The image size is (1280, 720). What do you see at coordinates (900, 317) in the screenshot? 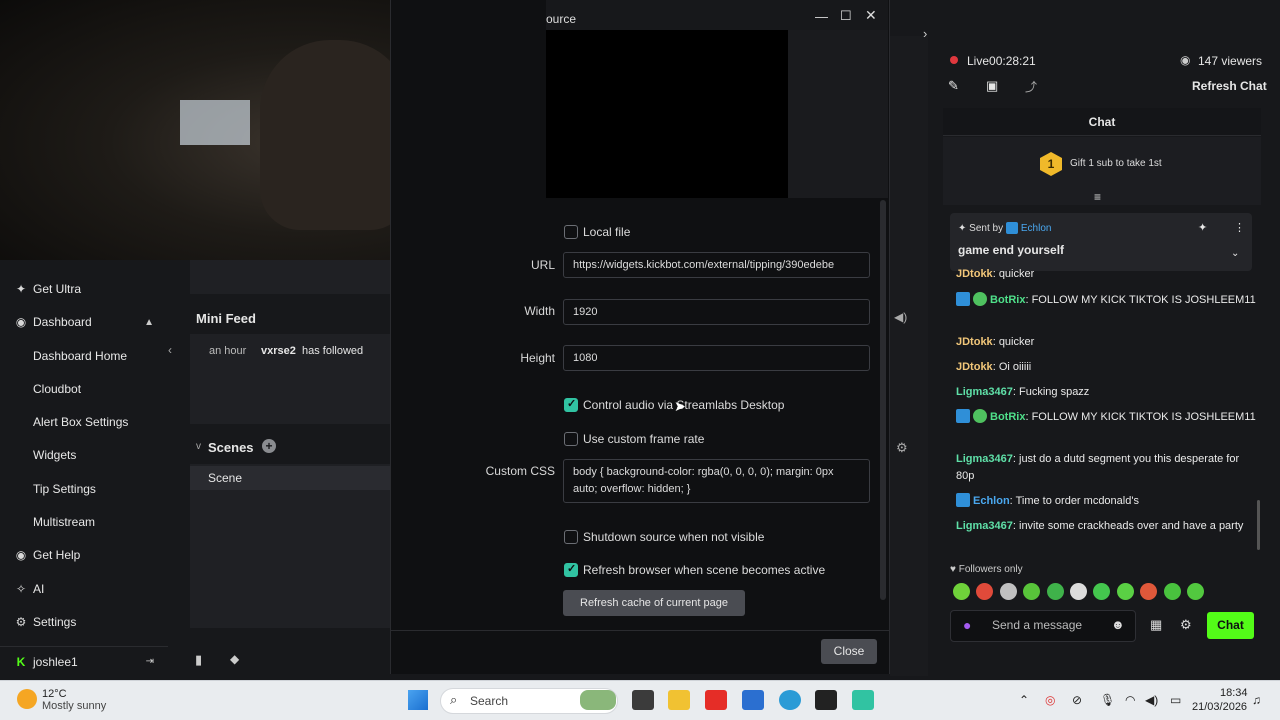
I see `volume-icon: ◀)` at bounding box center [900, 317].